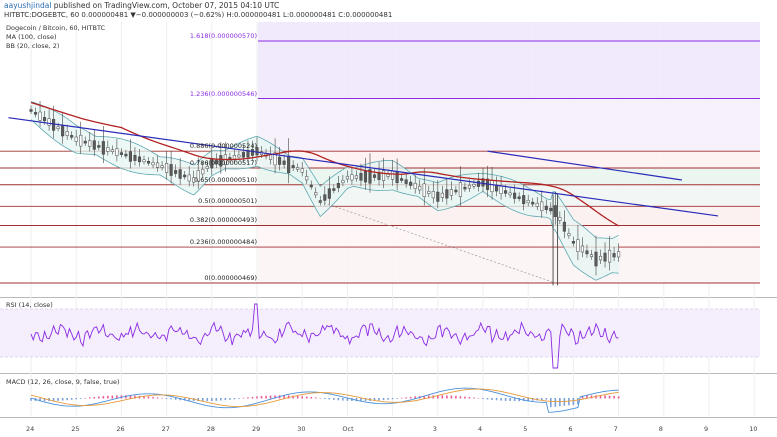 The image size is (777, 437). I want to click on x-axis-tick: 3, so click(434, 429).